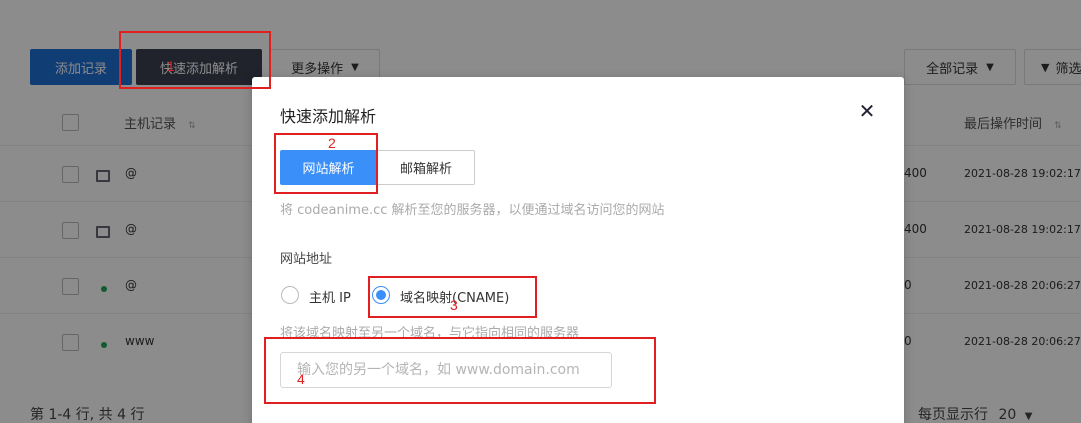  Describe the element at coordinates (290, 295) in the screenshot. I see `radio-host-ip` at that location.